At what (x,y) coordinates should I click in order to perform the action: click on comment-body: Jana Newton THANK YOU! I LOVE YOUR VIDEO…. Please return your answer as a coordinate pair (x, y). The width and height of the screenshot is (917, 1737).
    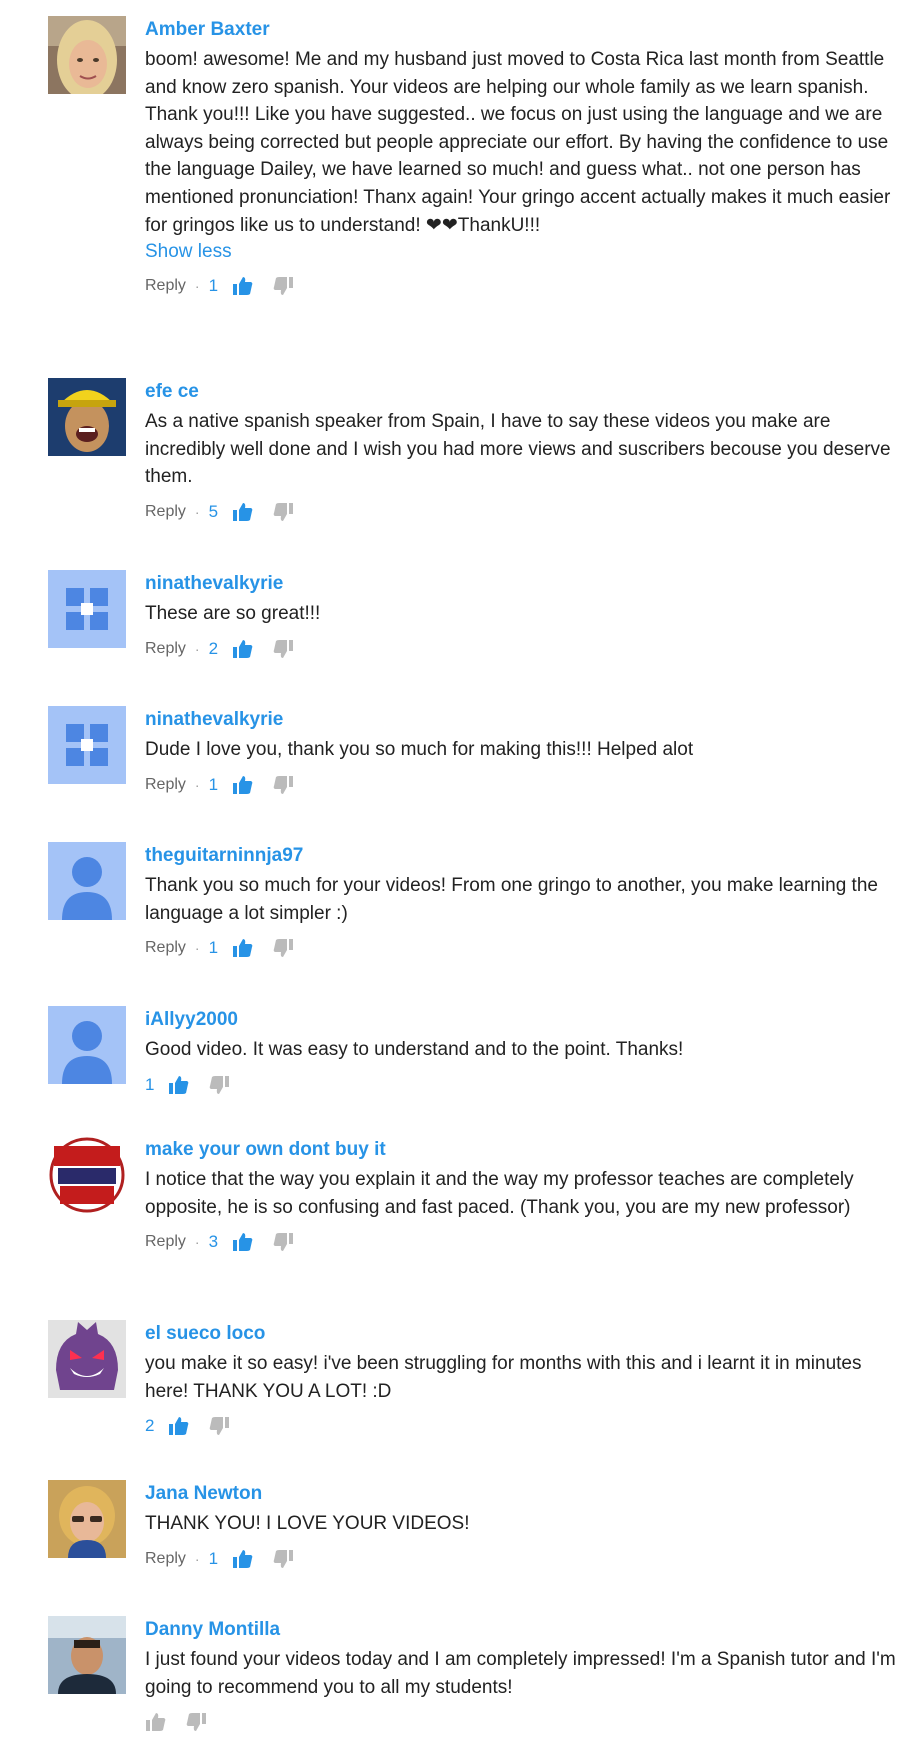
    Looking at the image, I should click on (522, 1528).